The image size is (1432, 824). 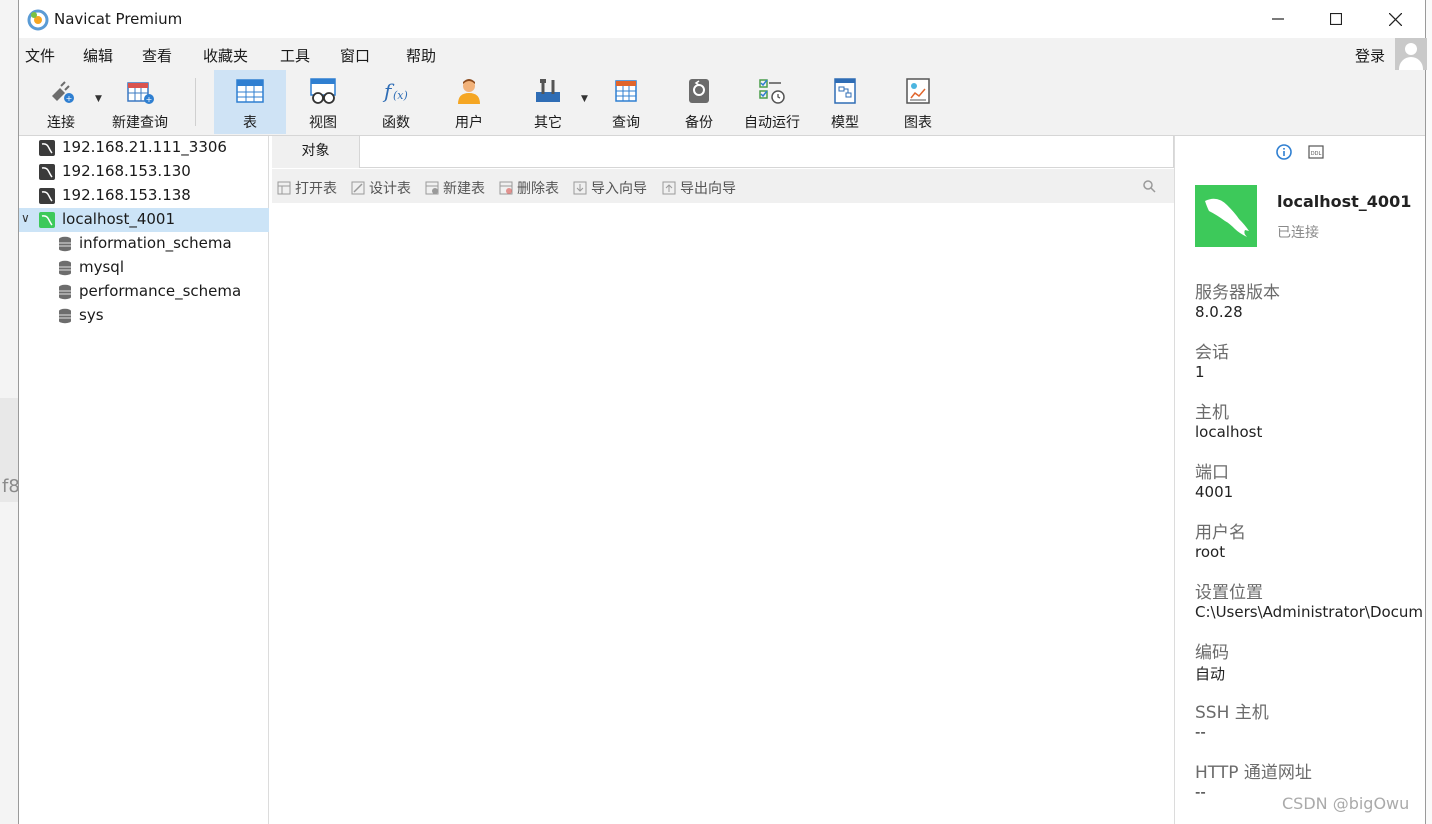 I want to click on tab-strip-empty, so click(x=767, y=151).